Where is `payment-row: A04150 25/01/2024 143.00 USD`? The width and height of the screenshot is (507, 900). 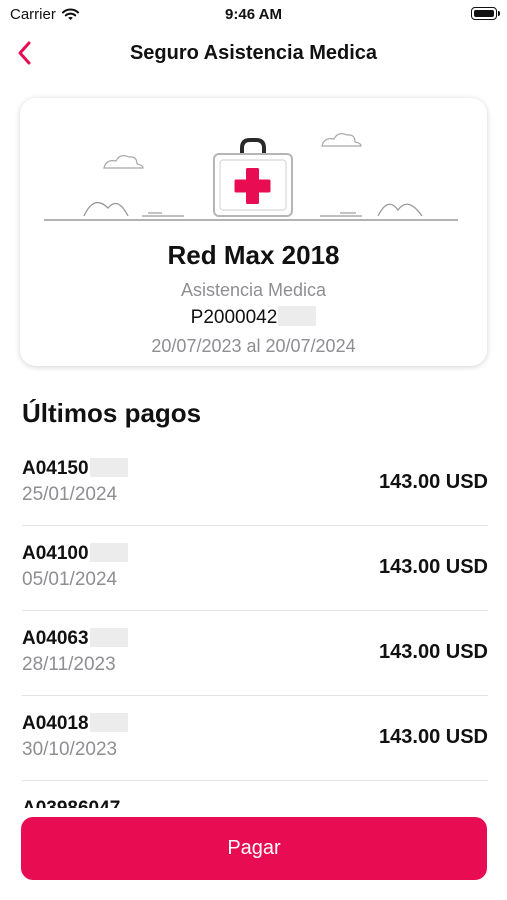 payment-row: A04150 25/01/2024 143.00 USD is located at coordinates (255, 483).